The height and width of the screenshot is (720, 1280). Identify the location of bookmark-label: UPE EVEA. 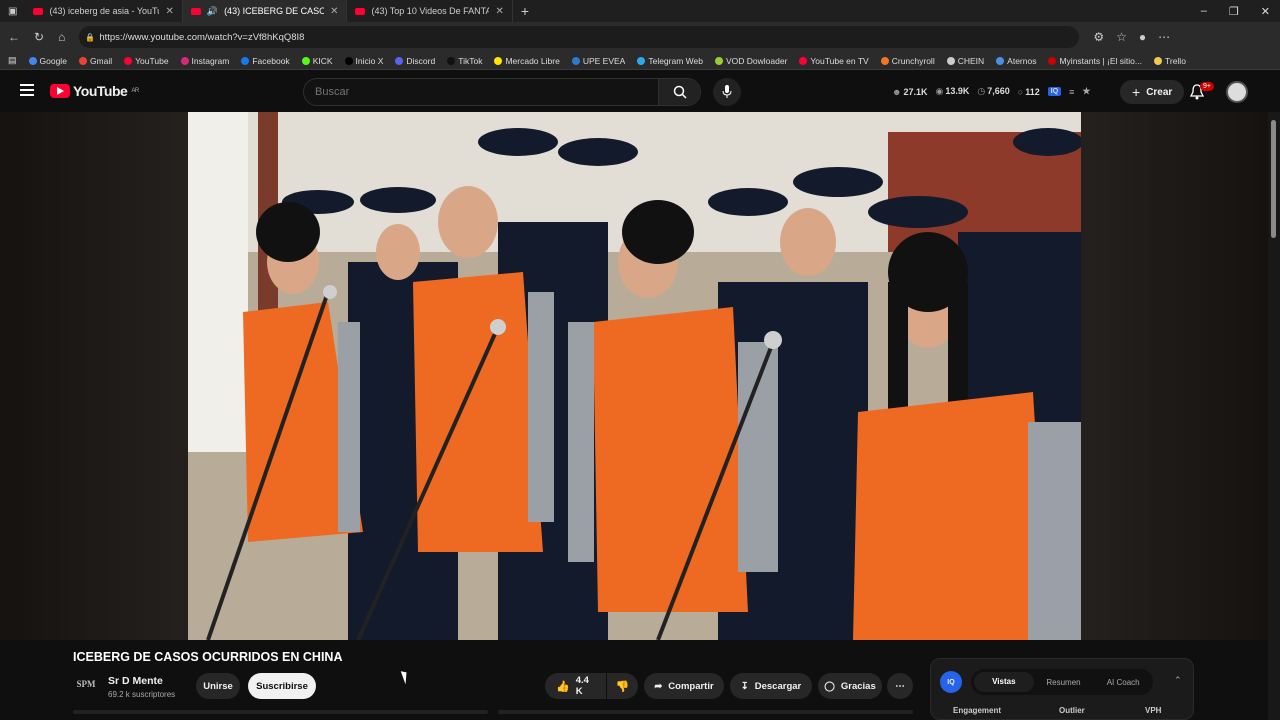
(604, 60).